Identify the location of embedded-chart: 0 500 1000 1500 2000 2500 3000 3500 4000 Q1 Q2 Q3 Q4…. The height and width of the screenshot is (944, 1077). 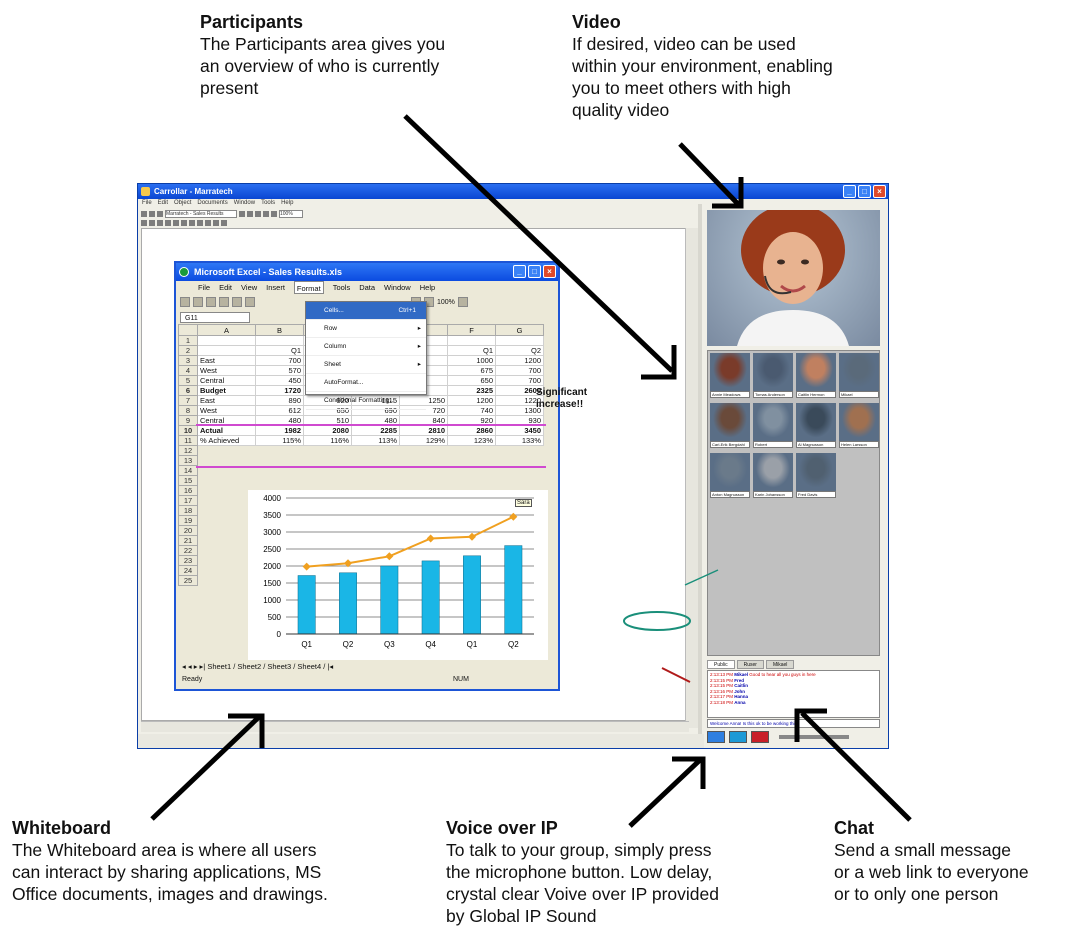
(398, 575).